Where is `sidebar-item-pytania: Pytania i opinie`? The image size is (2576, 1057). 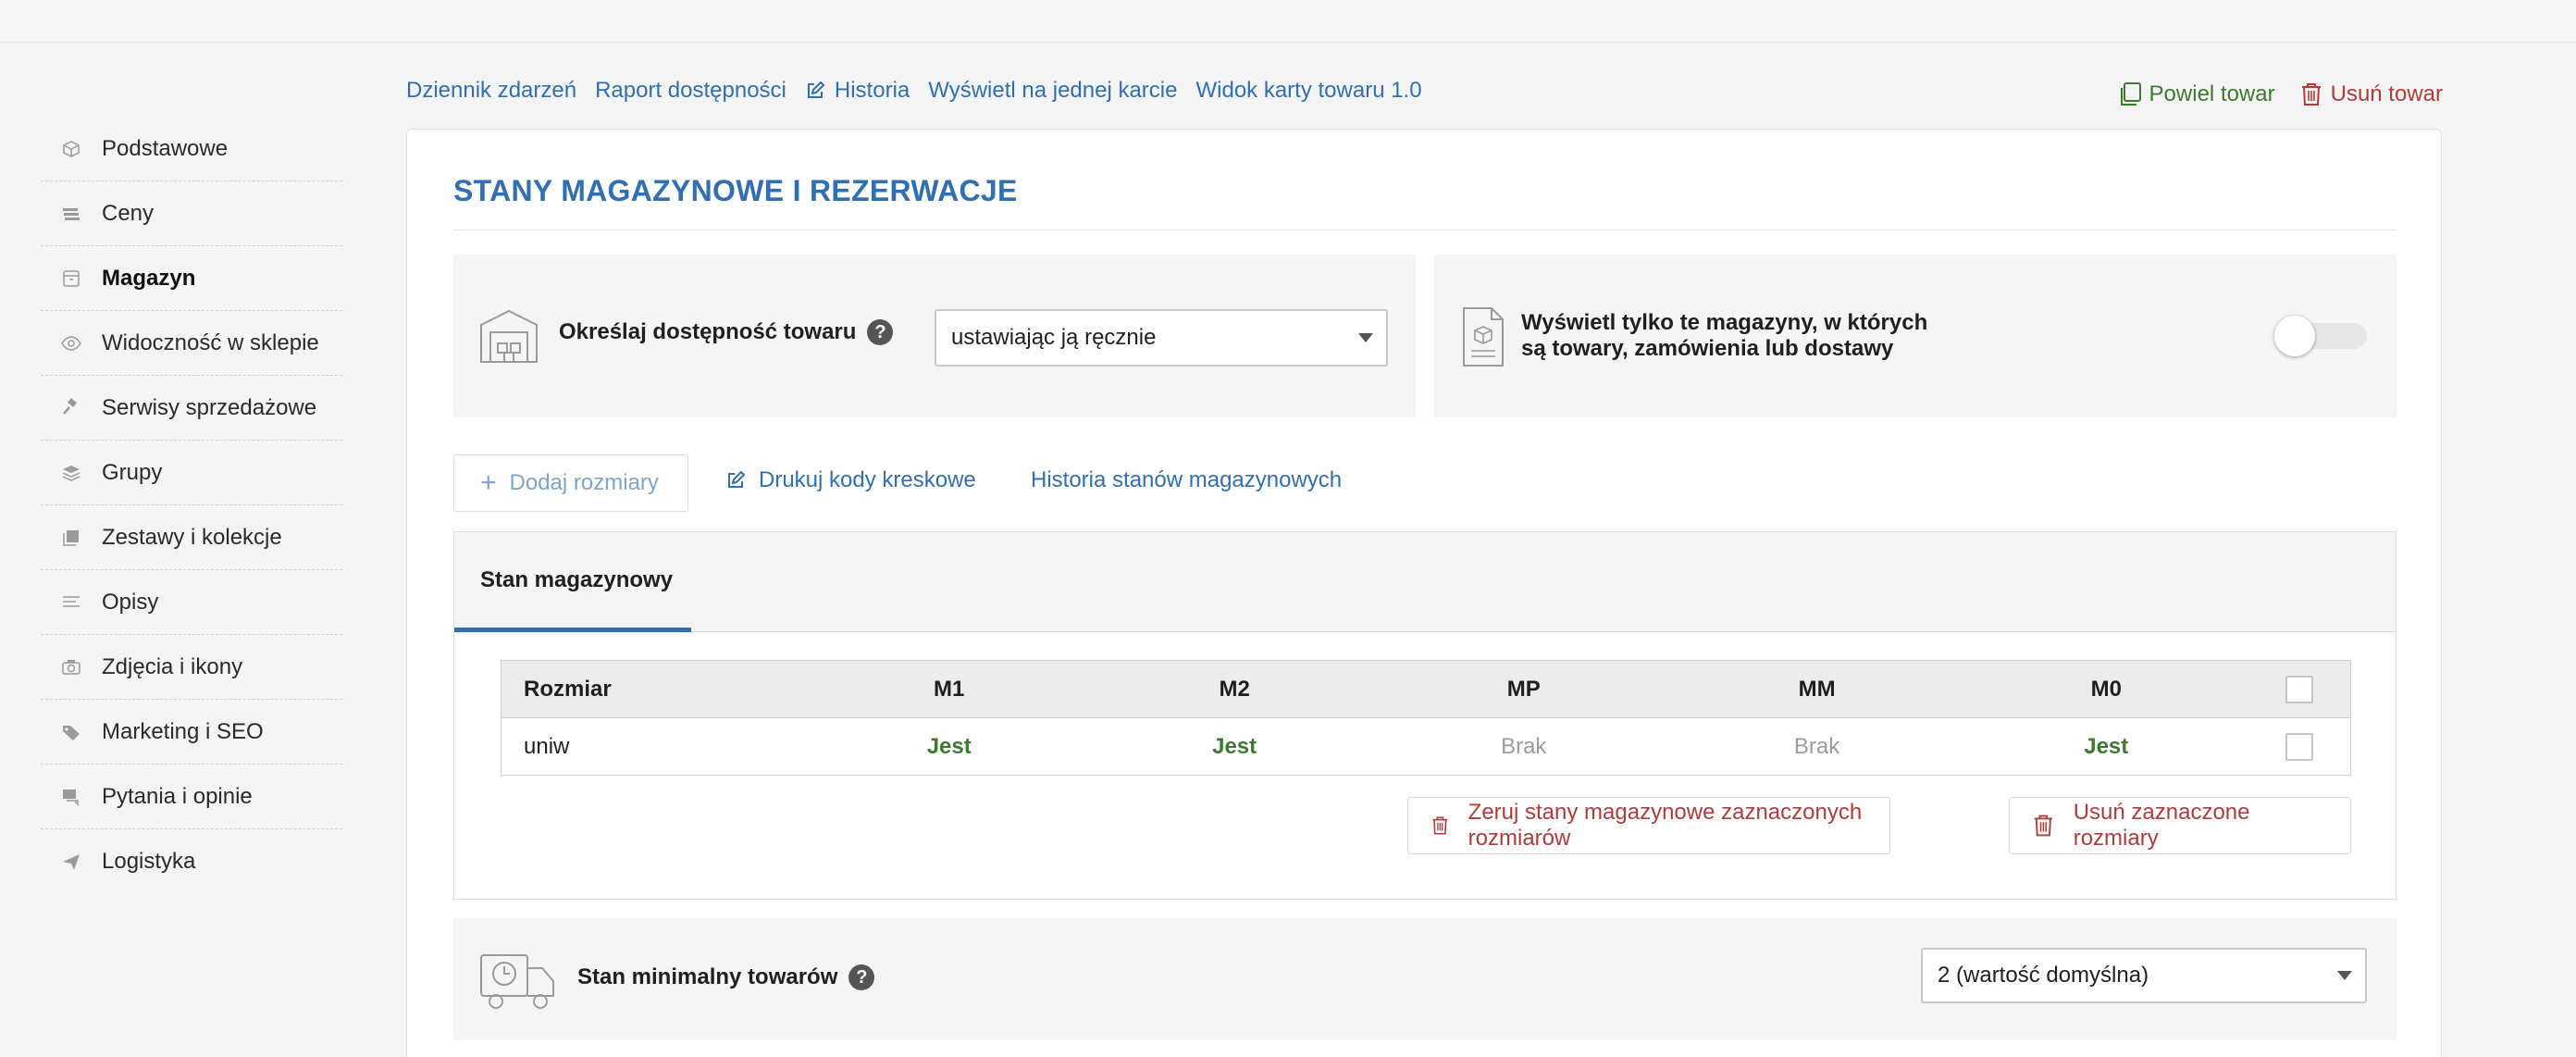
sidebar-item-pytania: Pytania i opinie is located at coordinates (192, 797).